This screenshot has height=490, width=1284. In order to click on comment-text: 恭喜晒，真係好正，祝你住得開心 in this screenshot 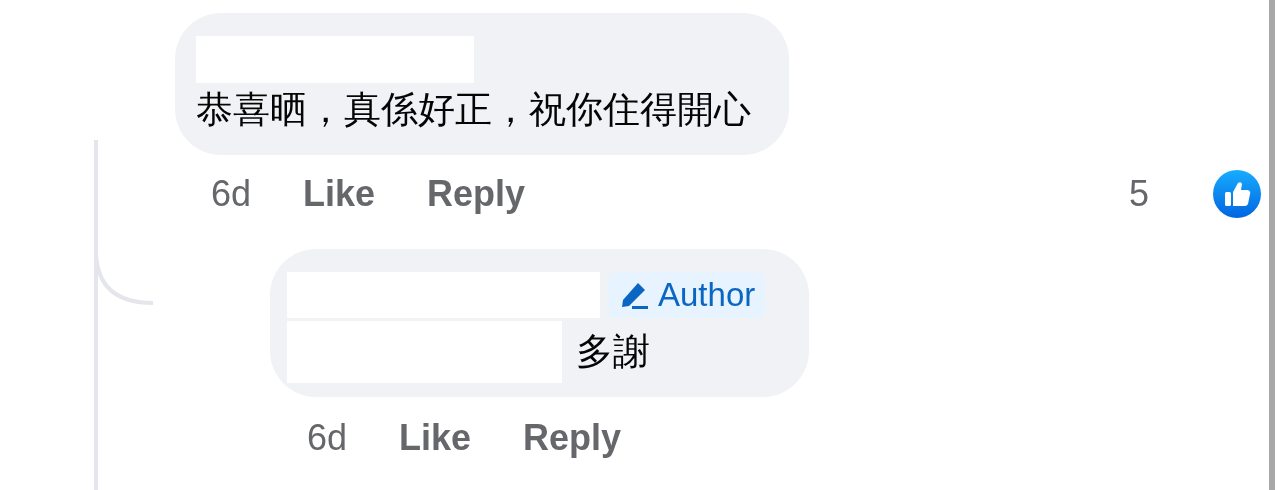, I will do `click(473, 110)`.